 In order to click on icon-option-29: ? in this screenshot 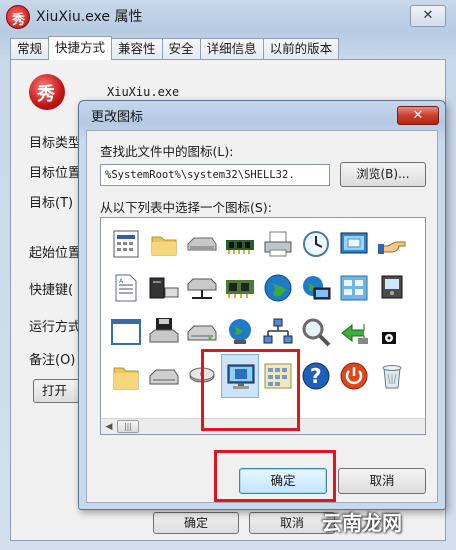, I will do `click(316, 376)`.